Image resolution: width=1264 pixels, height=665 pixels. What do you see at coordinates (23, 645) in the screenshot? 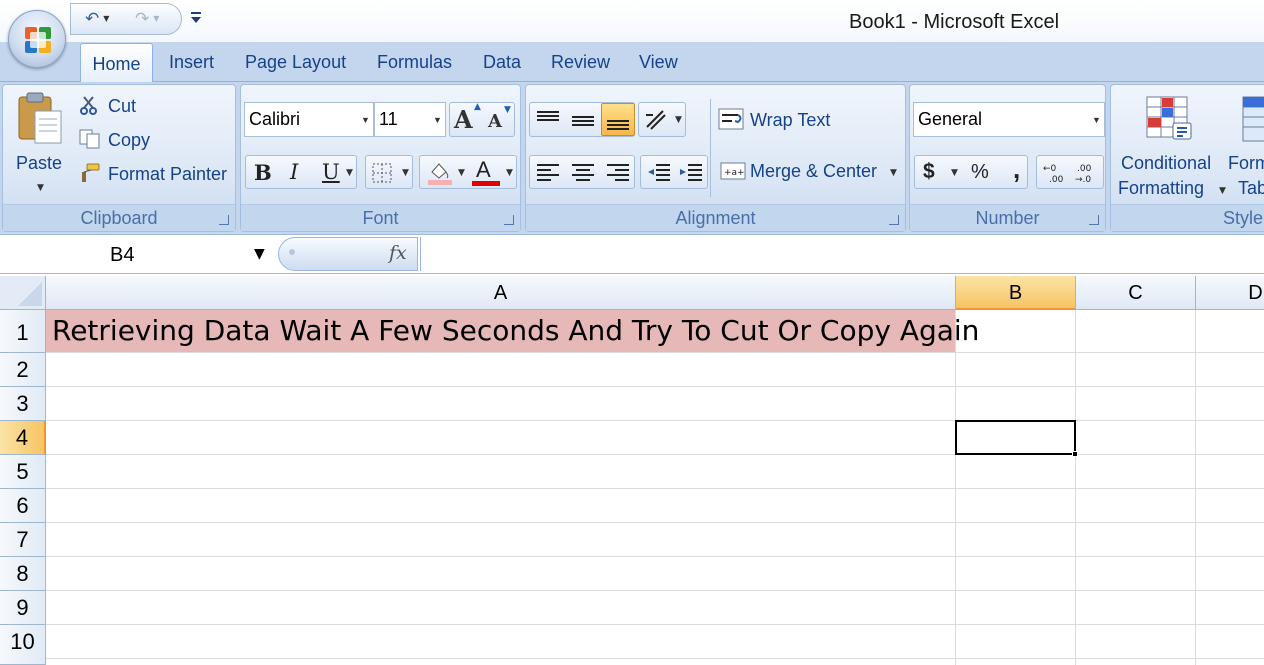
I see `row-header-10: 10` at bounding box center [23, 645].